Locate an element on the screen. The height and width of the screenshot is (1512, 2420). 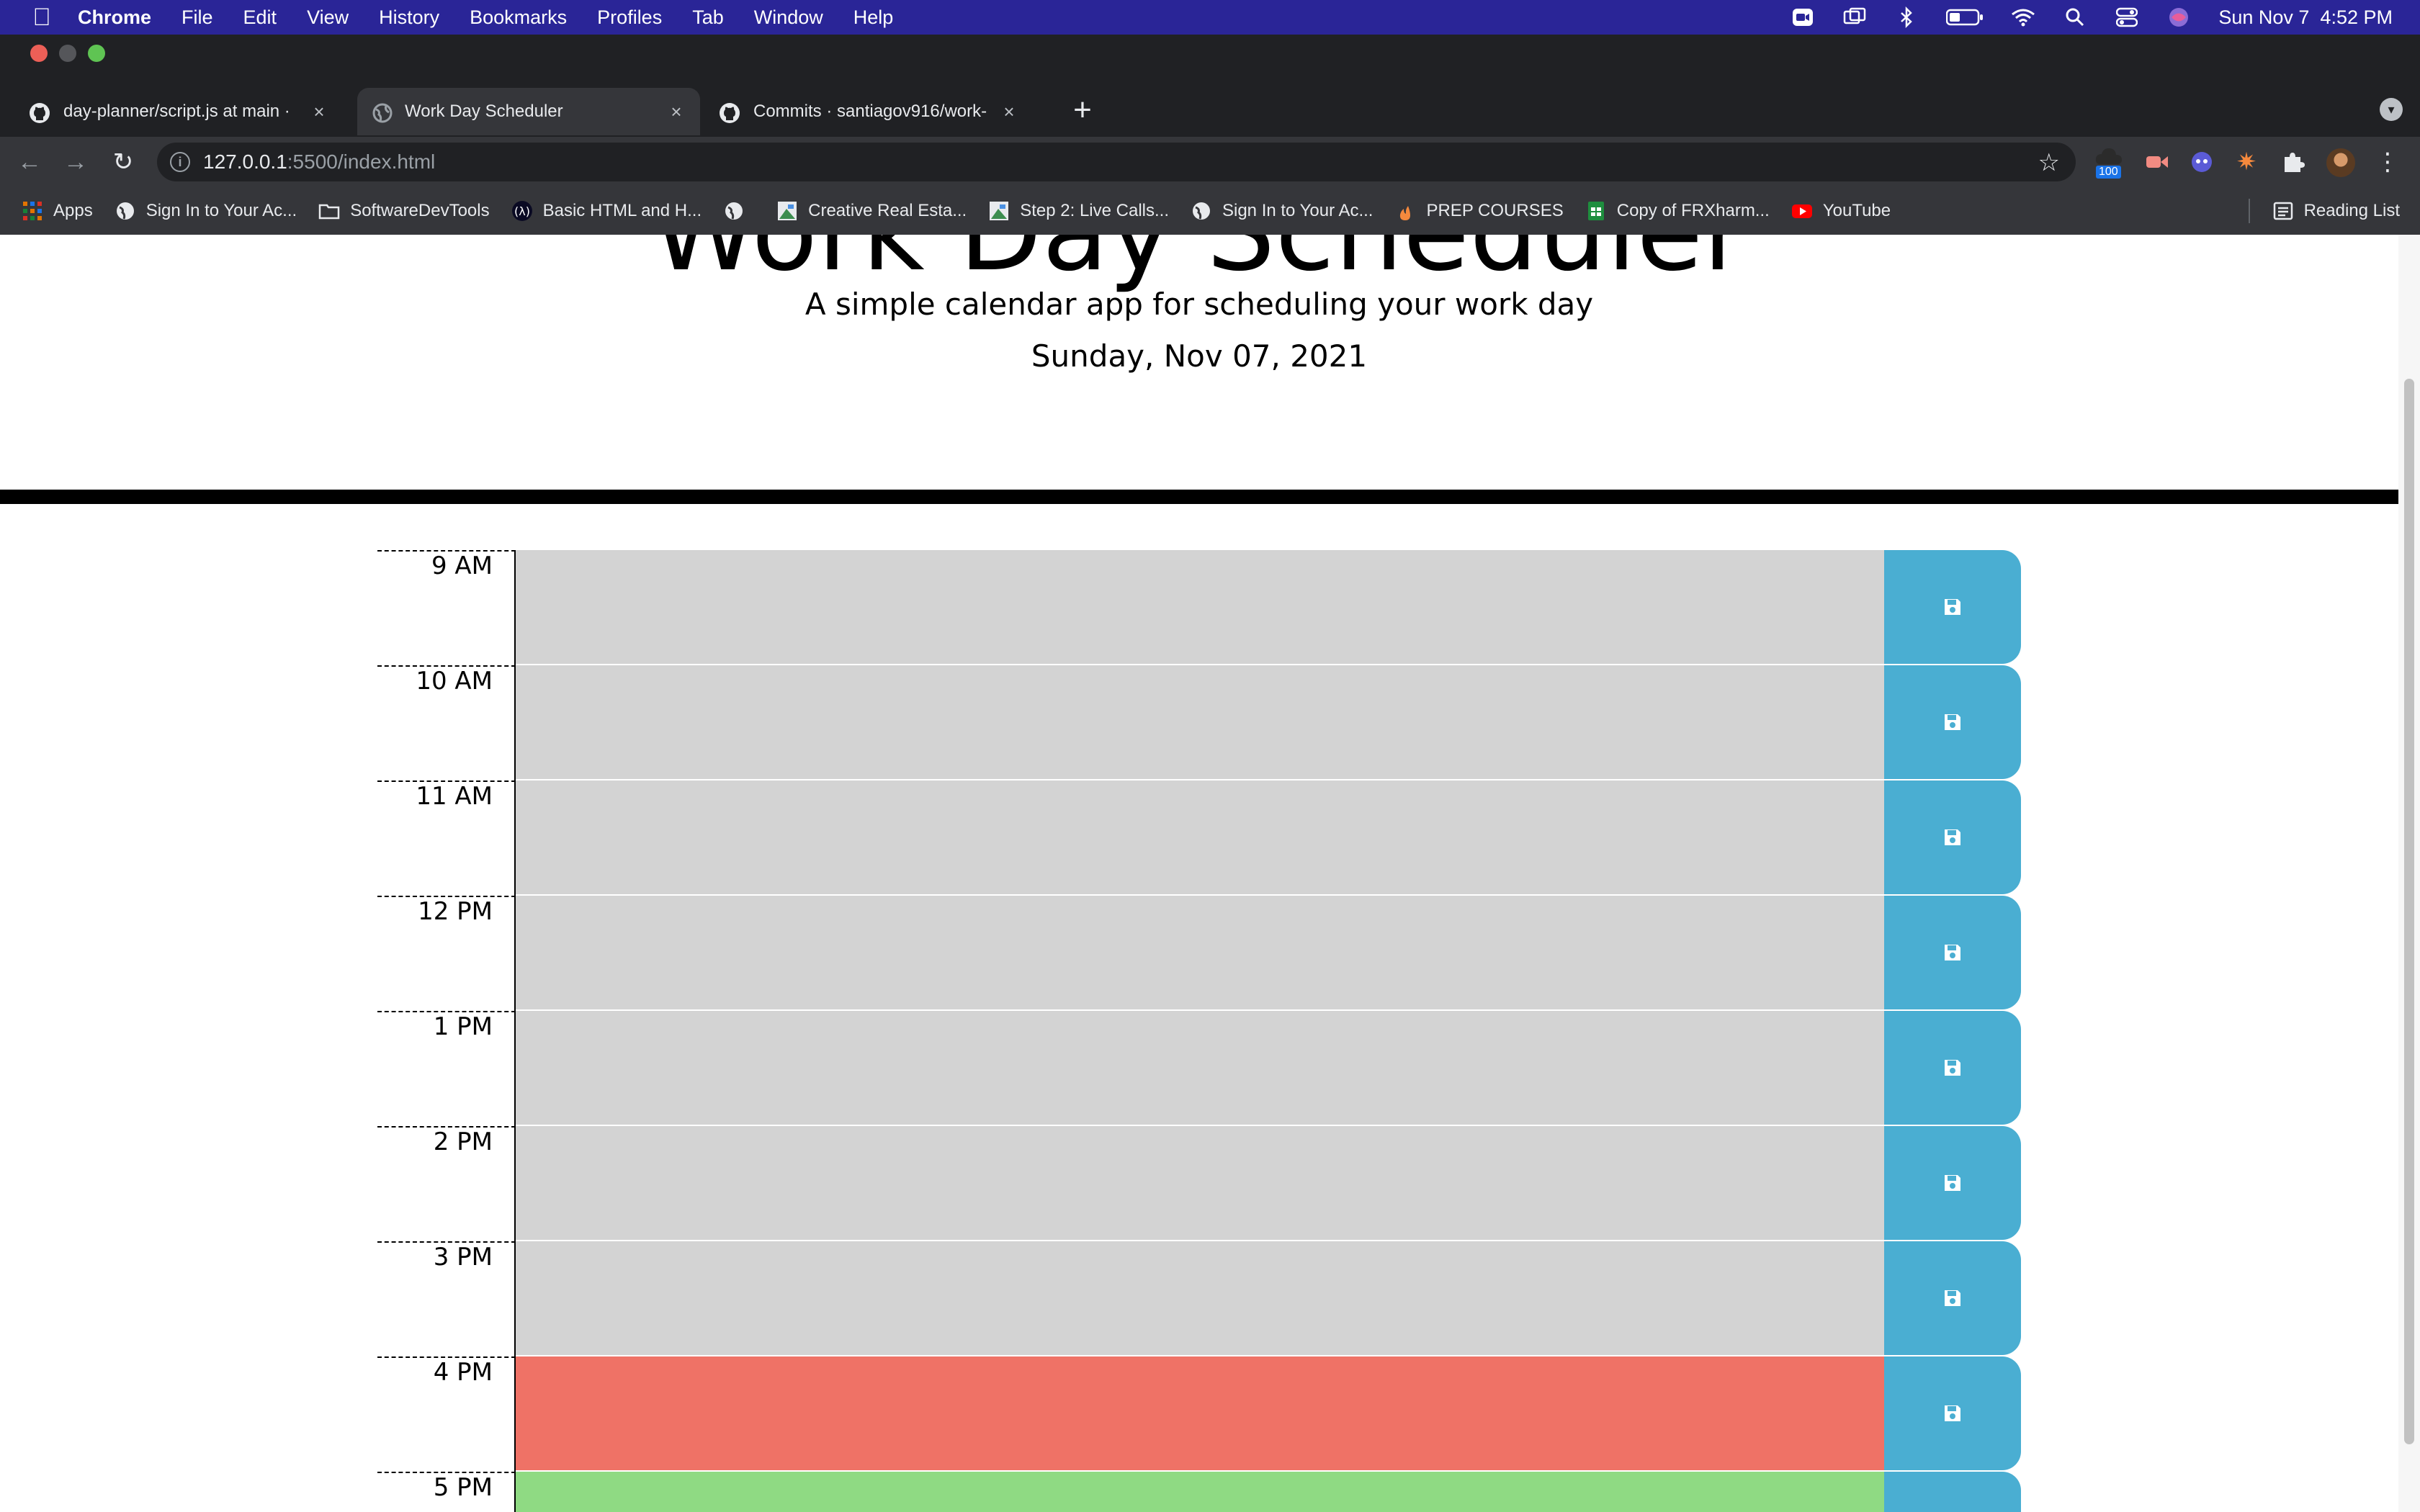
time-block: 12 PM is located at coordinates (1199, 953).